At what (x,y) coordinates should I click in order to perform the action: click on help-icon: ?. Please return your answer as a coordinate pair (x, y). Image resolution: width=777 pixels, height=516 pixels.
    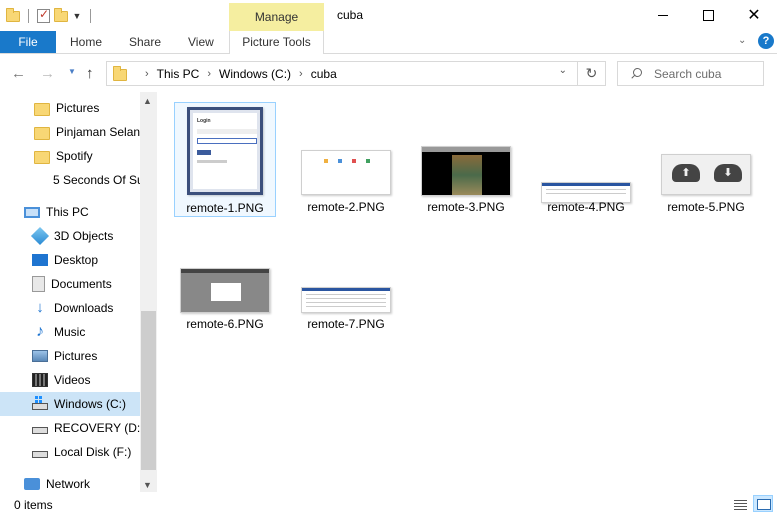
    Looking at the image, I should click on (766, 41).